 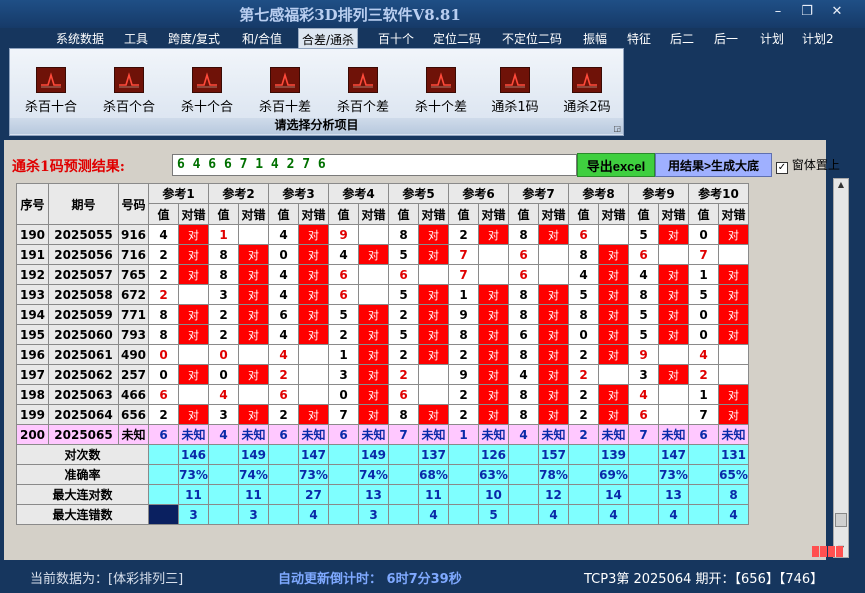 I want to click on table-row: 192 2025057 765 2 对 8 对 4 对 6 6 7 6 4 对 4 对 1 对, so click(x=382, y=274).